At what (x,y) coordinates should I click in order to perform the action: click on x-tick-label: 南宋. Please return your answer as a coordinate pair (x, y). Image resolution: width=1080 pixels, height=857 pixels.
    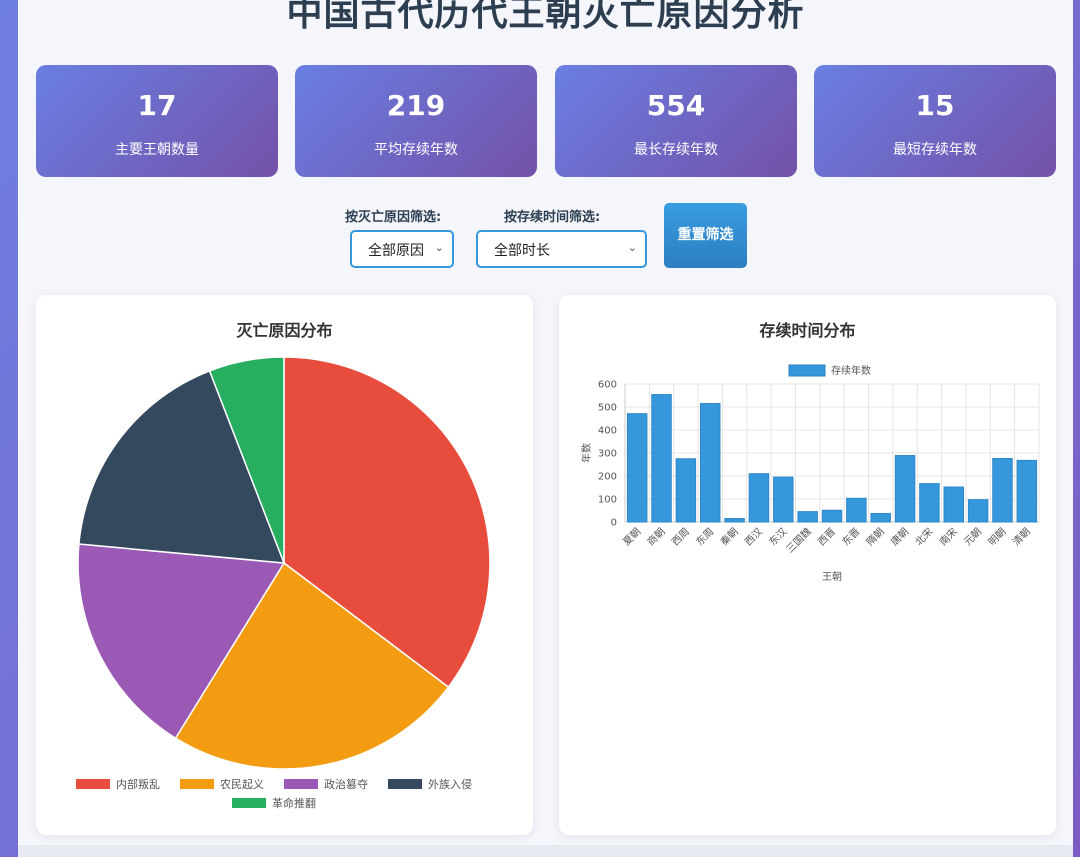
    Looking at the image, I should click on (948, 536).